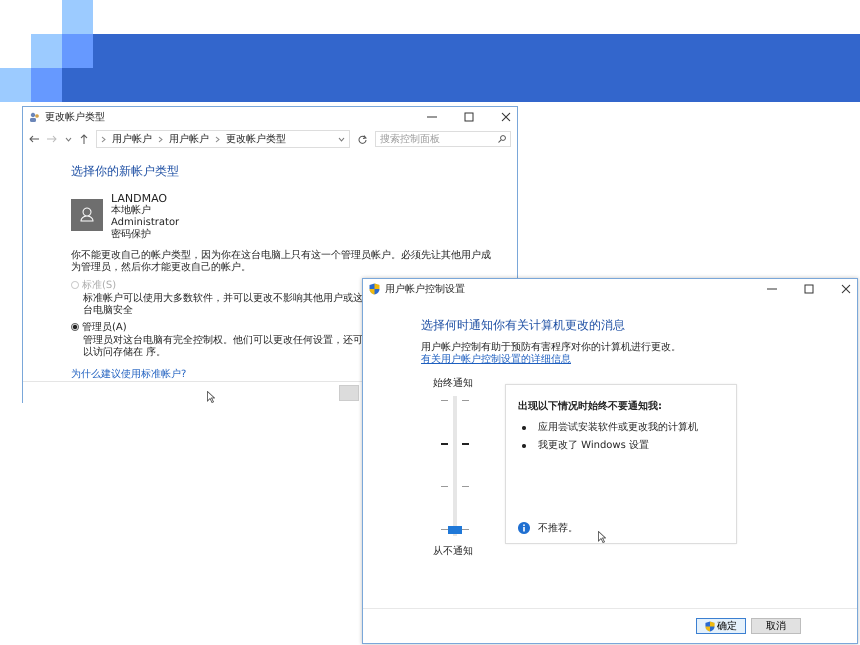 The height and width of the screenshot is (645, 860). Describe the element at coordinates (502, 139) in the screenshot. I see `search-icon` at that location.